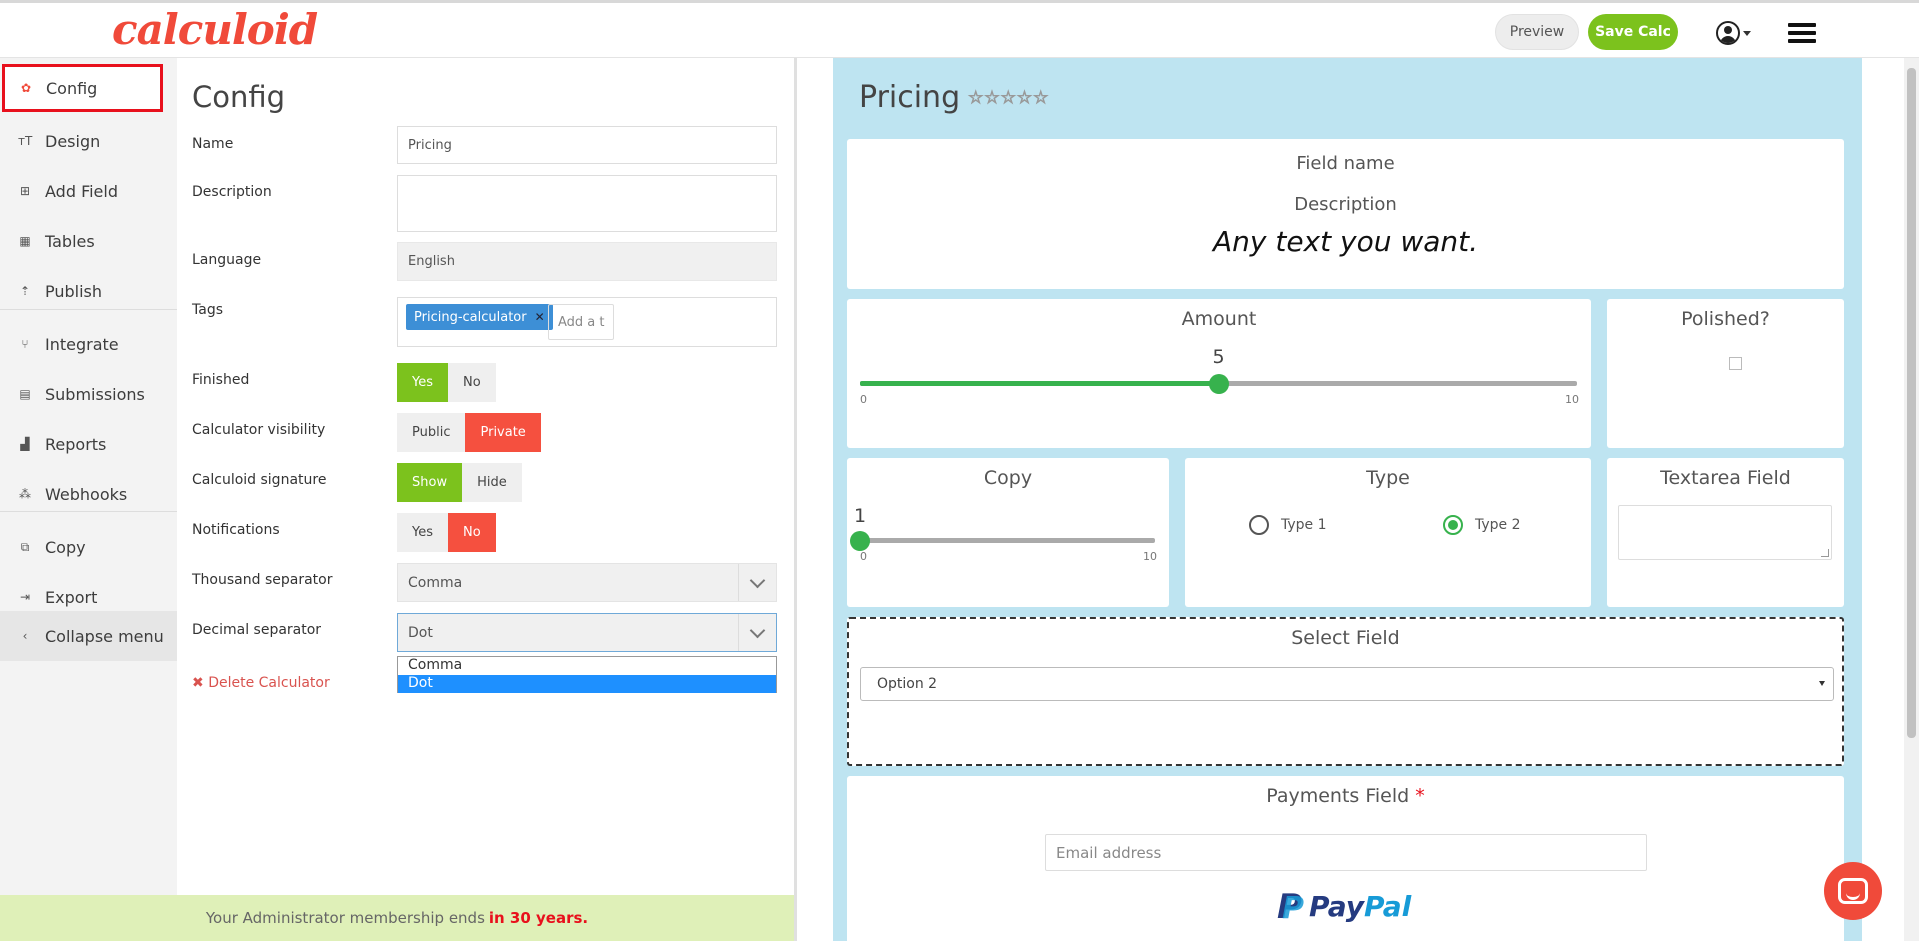 This screenshot has height=946, width=1919. Describe the element at coordinates (215, 29) in the screenshot. I see `calculoid-logo: calculoid` at that location.